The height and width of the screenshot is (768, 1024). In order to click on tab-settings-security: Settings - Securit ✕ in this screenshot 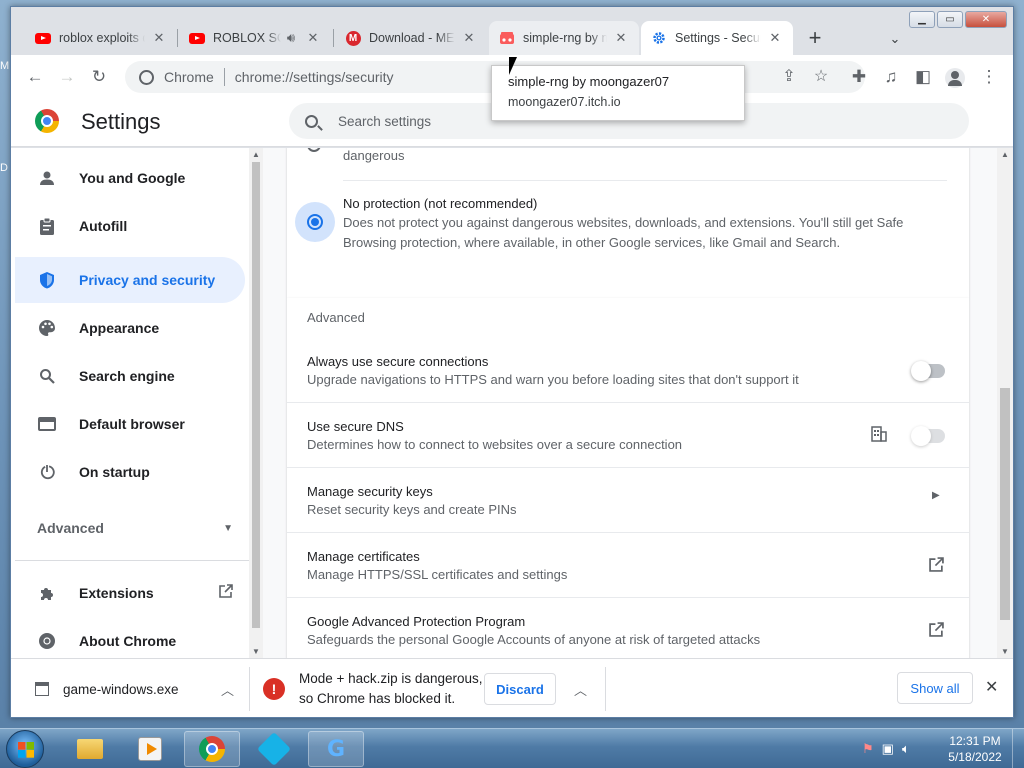, I will do `click(717, 38)`.